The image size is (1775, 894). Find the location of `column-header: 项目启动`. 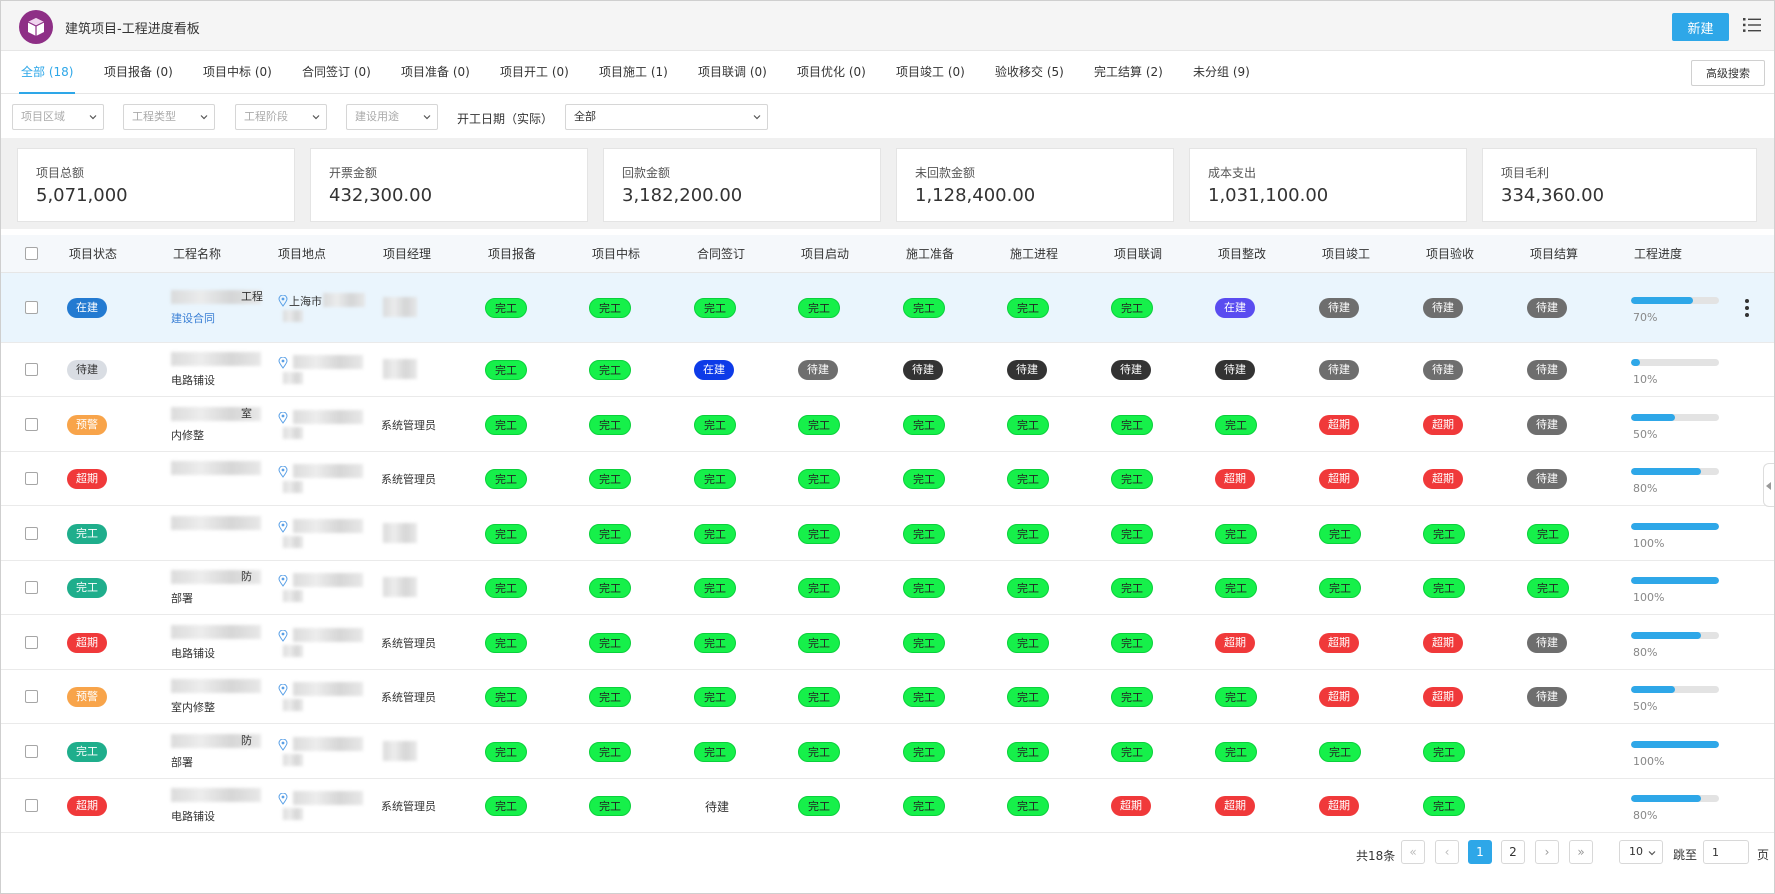

column-header: 项目启动 is located at coordinates (825, 254).